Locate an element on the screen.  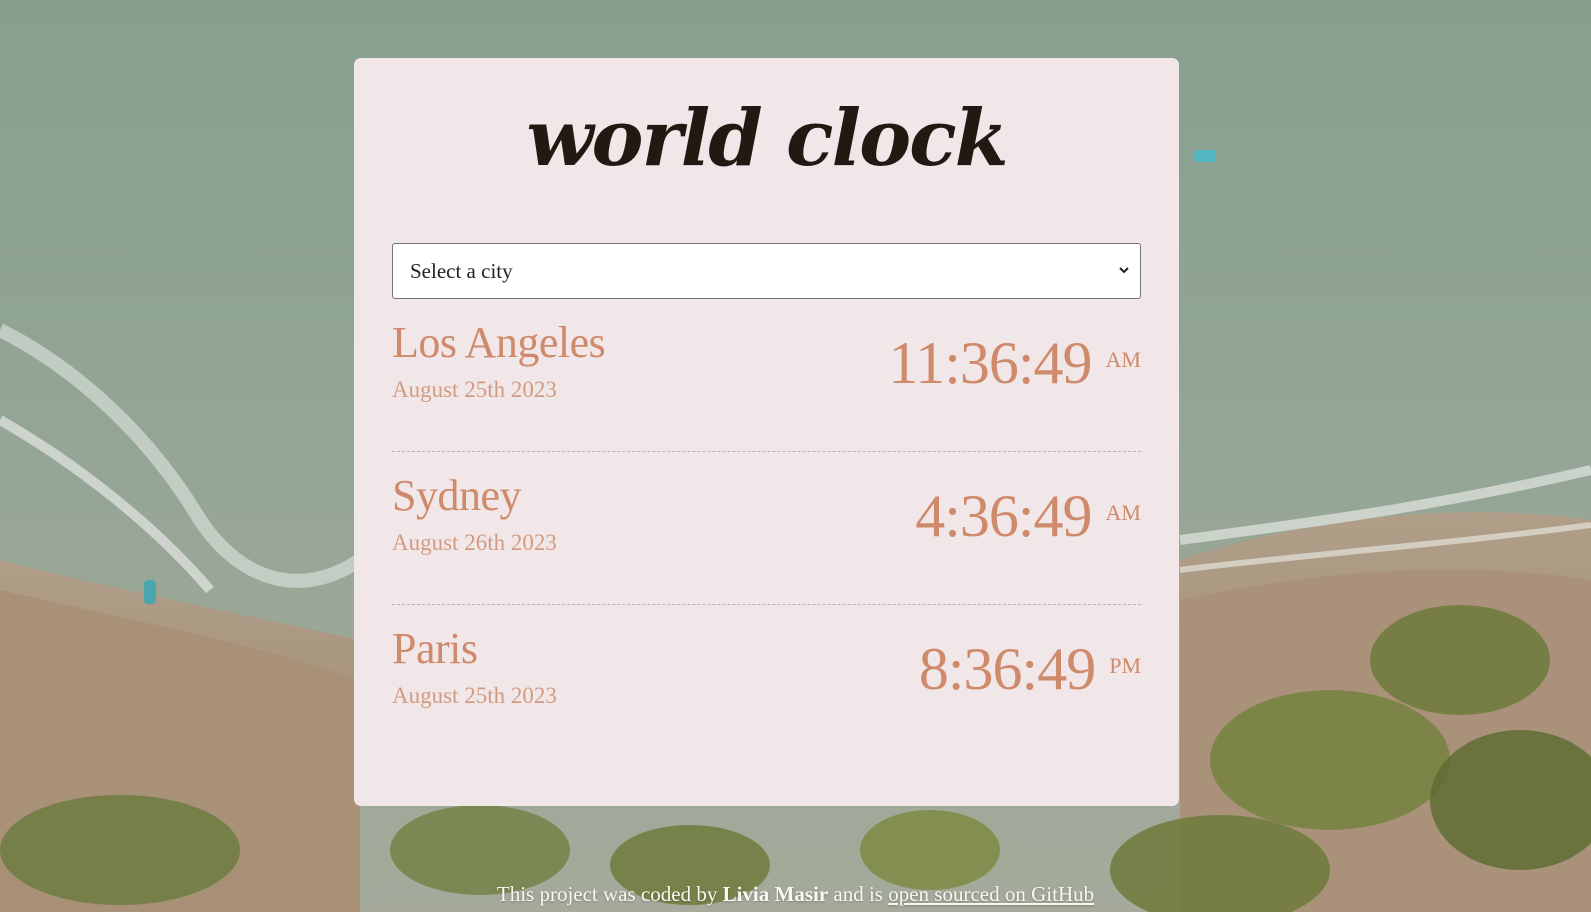
footer-middle: and is is located at coordinates (858, 894).